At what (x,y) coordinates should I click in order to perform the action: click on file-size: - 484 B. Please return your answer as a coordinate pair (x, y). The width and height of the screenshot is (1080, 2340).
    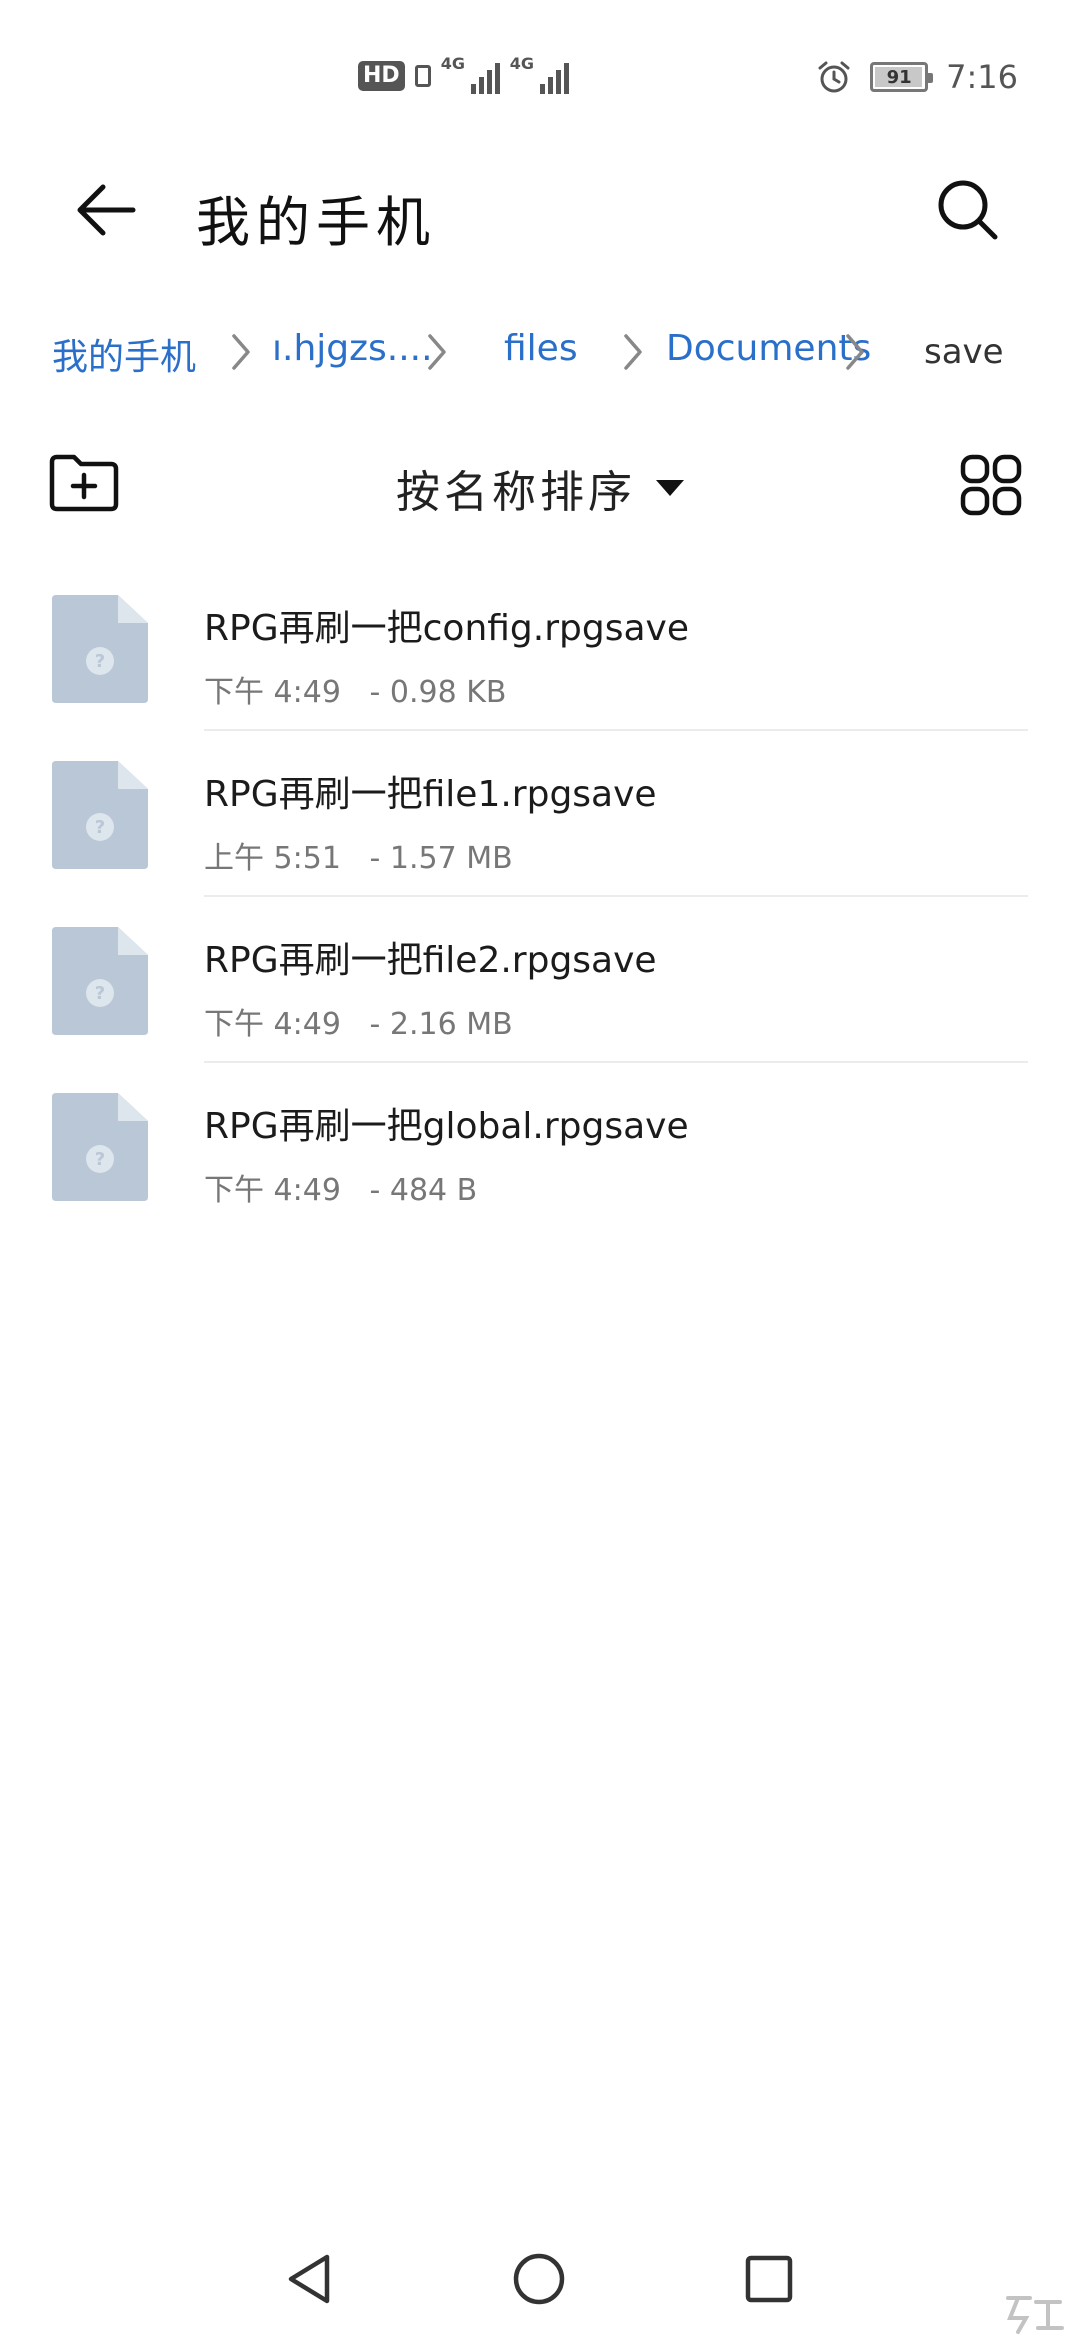
    Looking at the image, I should click on (423, 1190).